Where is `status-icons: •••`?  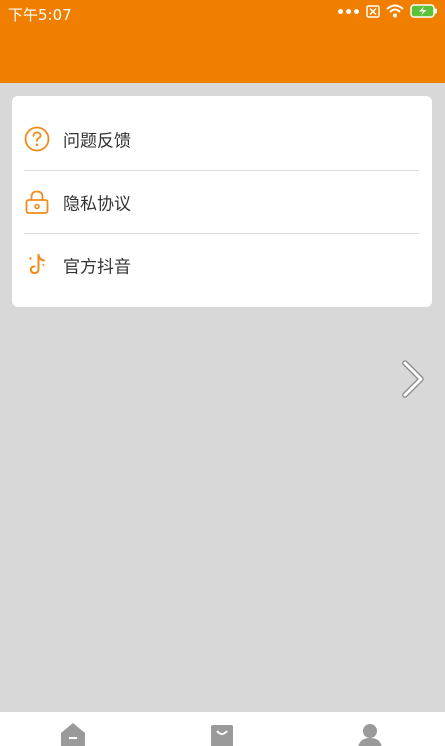
status-icons: ••• is located at coordinates (387, 12).